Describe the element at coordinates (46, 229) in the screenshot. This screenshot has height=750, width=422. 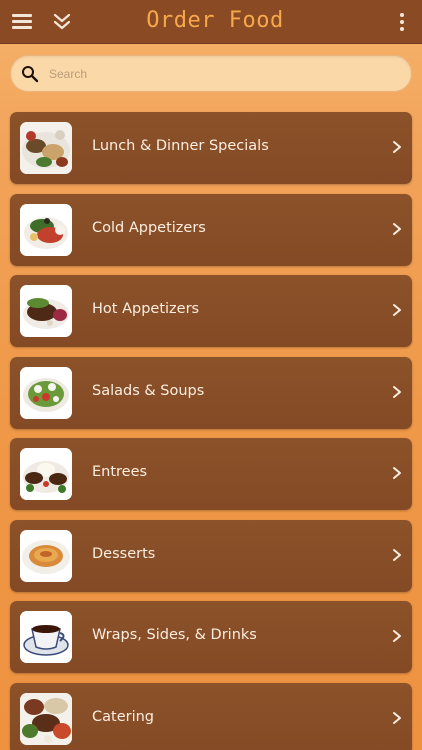
I see `plate-salad-thumbnail` at that location.